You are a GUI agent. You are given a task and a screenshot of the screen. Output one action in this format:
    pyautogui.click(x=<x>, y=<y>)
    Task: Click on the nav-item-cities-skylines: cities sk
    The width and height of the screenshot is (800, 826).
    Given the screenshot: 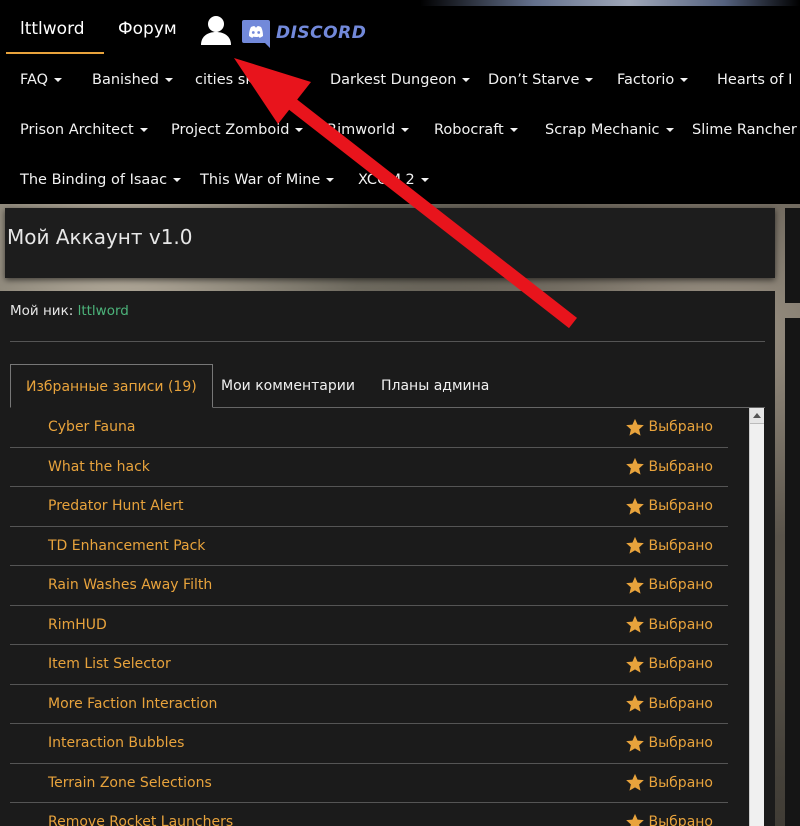 What is the action you would take?
    pyautogui.click(x=224, y=80)
    